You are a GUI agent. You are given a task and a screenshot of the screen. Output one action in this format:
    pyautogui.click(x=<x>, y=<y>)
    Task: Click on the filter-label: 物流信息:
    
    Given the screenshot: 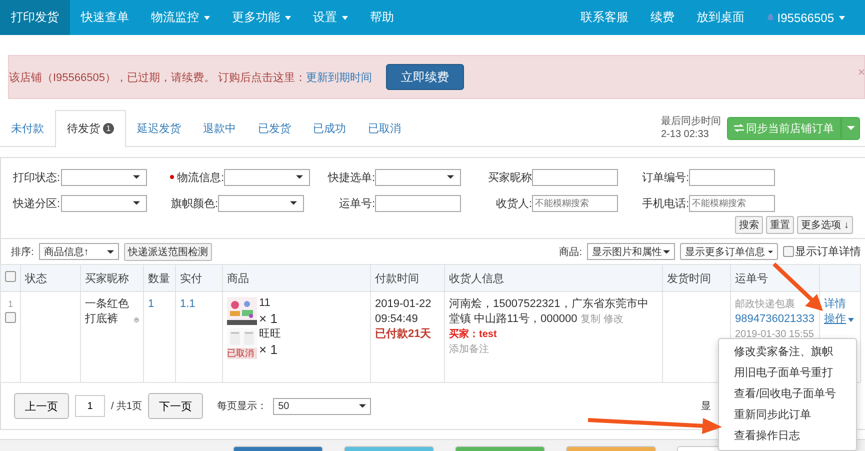 What is the action you would take?
    pyautogui.click(x=200, y=177)
    